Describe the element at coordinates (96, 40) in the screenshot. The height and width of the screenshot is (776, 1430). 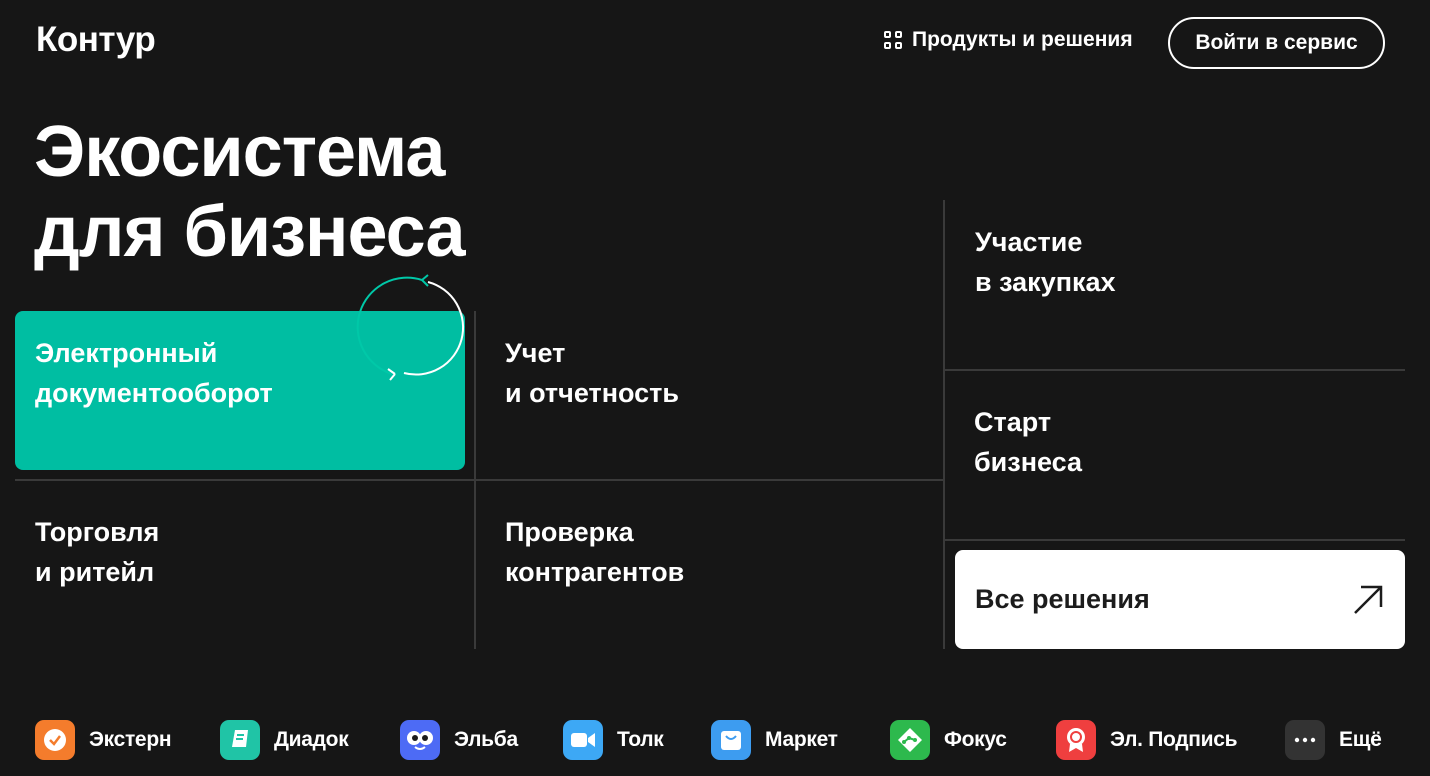
I see `logo: Контур` at that location.